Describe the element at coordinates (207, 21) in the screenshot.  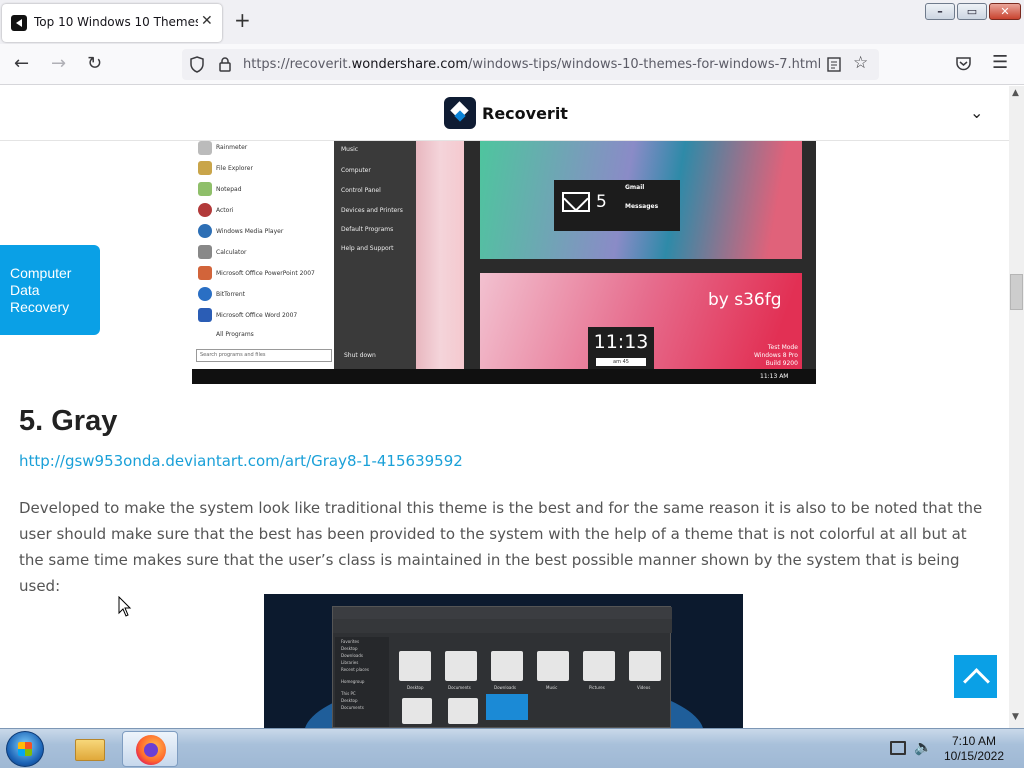
I see `tab-close-icon: ✕` at that location.